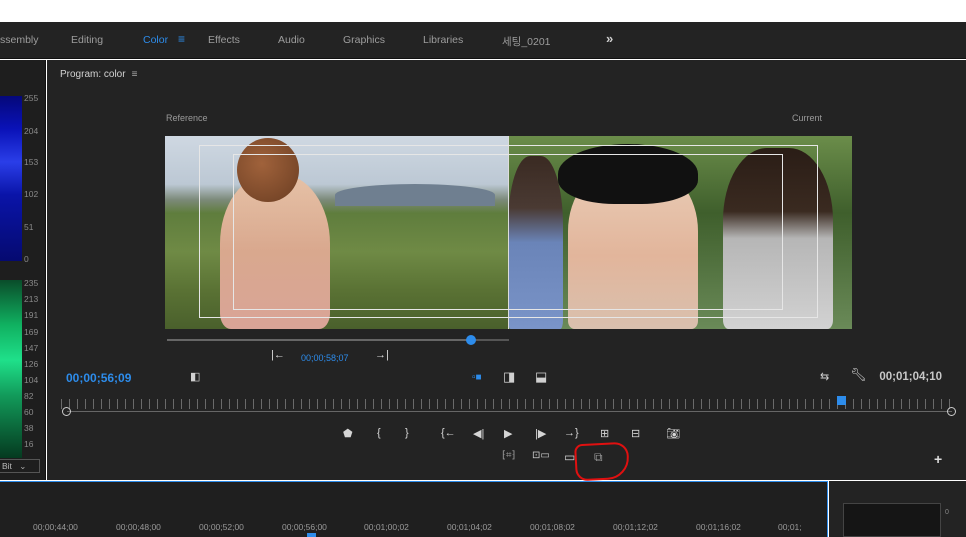 The image size is (966, 537). Describe the element at coordinates (951, 411) in the screenshot. I see `zoom-handle-right` at that location.